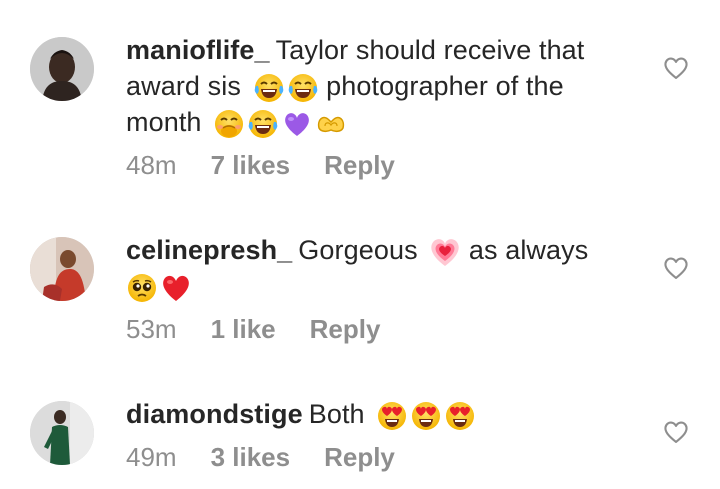  What do you see at coordinates (151, 329) in the screenshot?
I see `comment-time: 53m` at bounding box center [151, 329].